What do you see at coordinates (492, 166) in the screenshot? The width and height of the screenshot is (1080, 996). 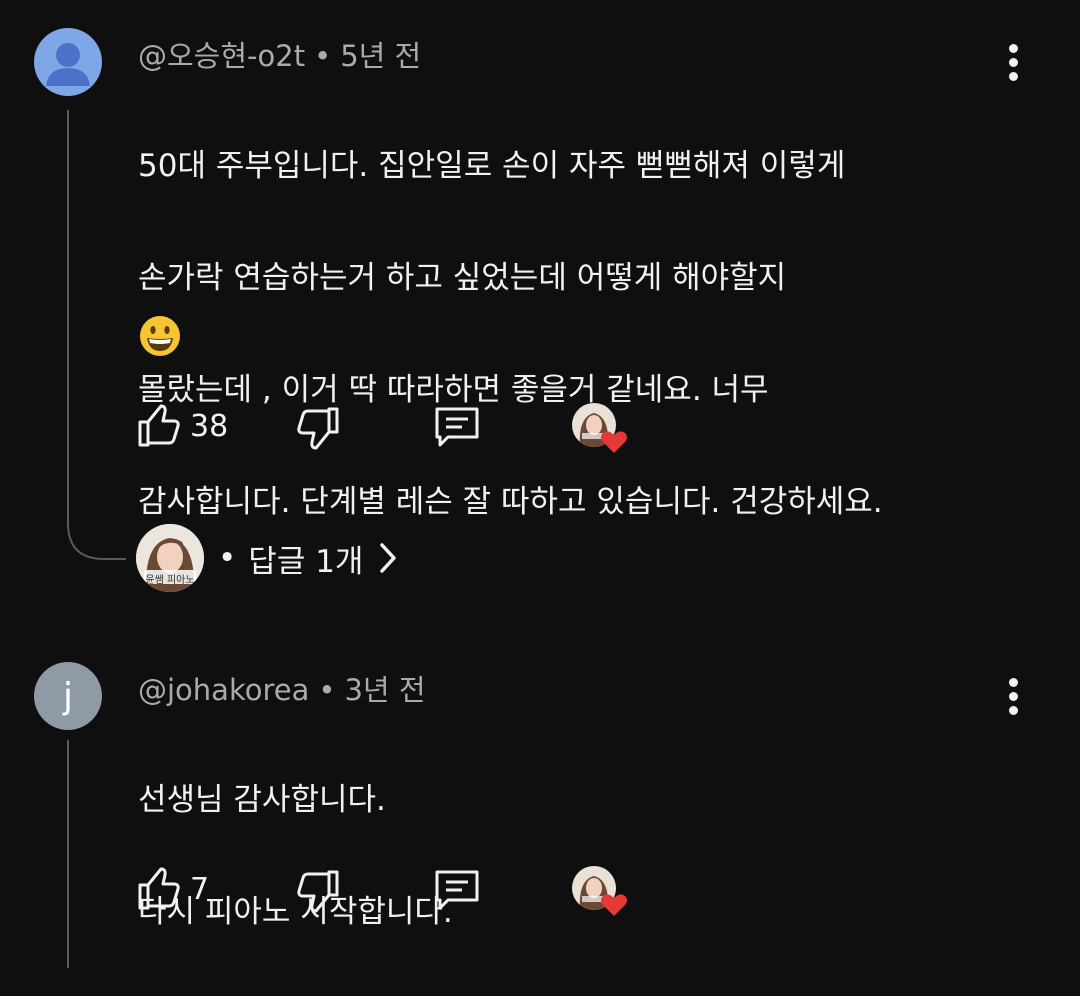 I see `comment-line: 50대 주부입니다. 집안일로 손이 자주 뻗뻗해져 이렇게` at bounding box center [492, 166].